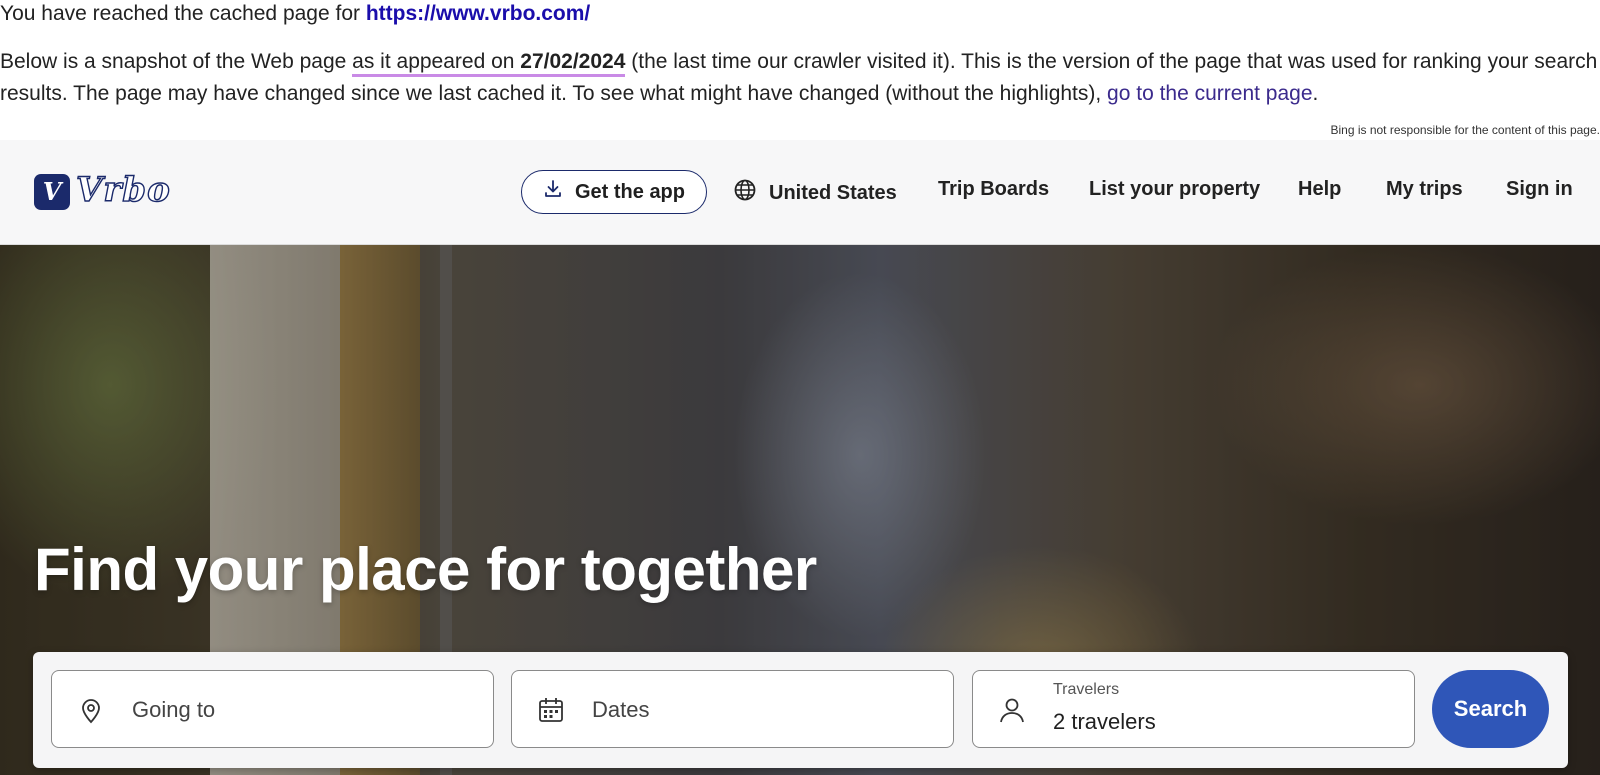 This screenshot has width=1600, height=775. I want to click on destination-field: Going to, so click(272, 709).